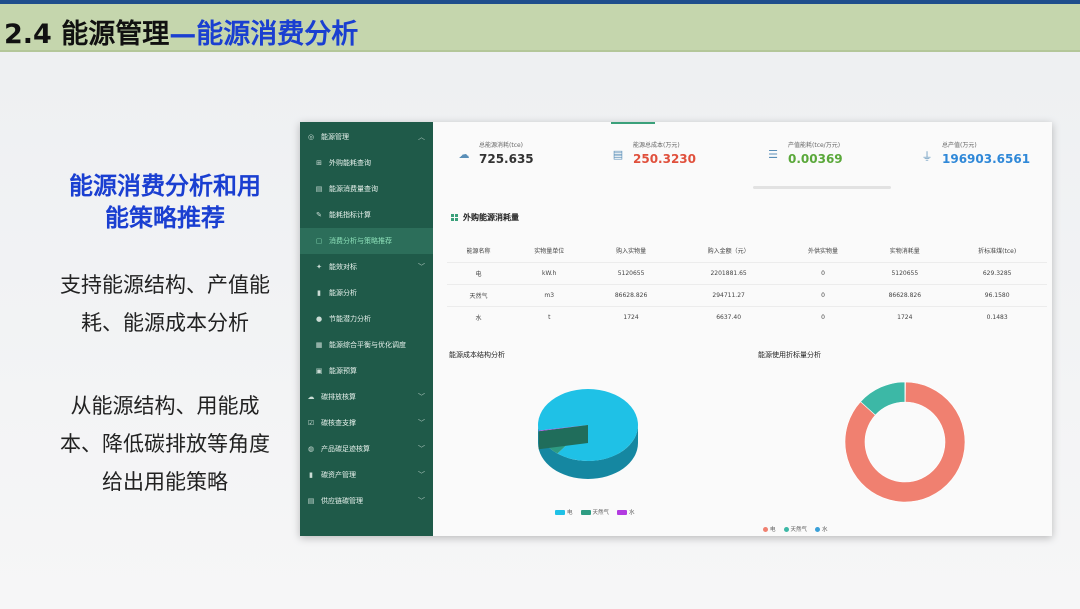 Image resolution: width=1080 pixels, height=609 pixels. I want to click on table-row: 水 t 1724 6637.40 0 1724 0.1483, so click(747, 316).